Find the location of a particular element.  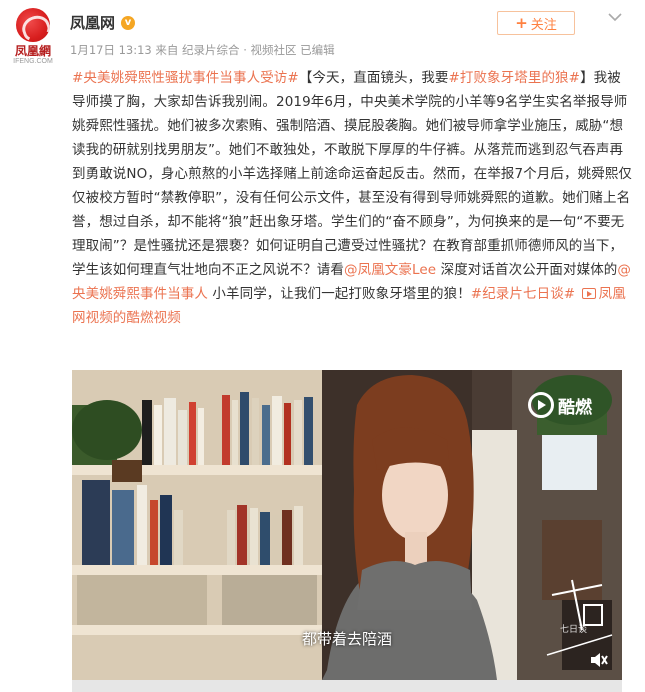

play-circle-icon is located at coordinates (541, 405).